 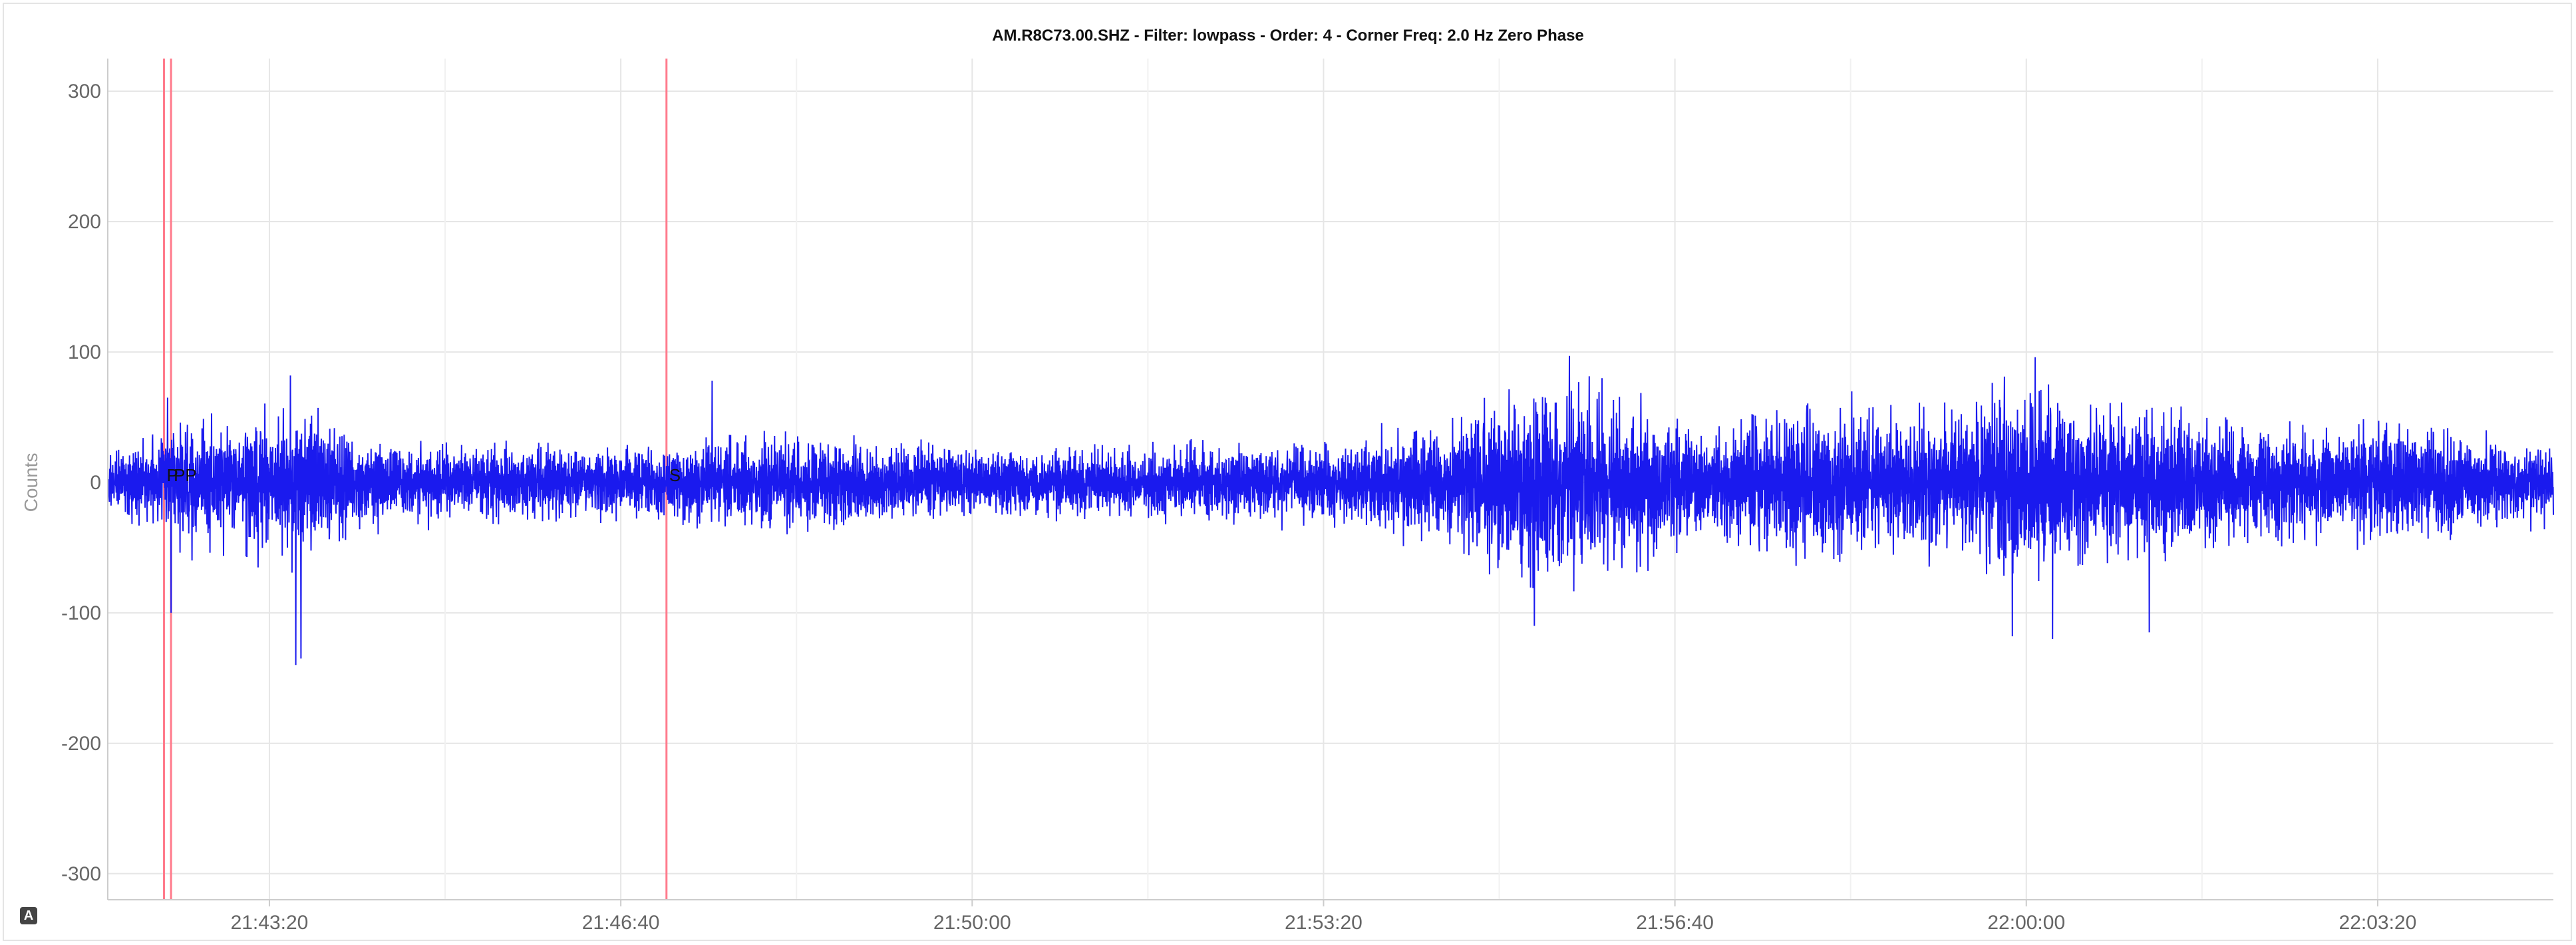 I want to click on y-tick-label: 300, so click(x=84, y=91).